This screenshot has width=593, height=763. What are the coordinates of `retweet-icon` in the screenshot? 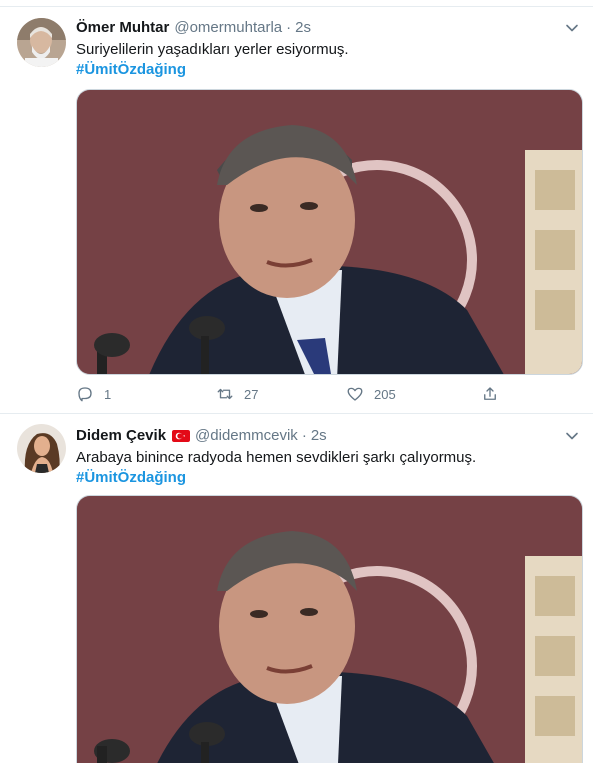 It's located at (225, 394).